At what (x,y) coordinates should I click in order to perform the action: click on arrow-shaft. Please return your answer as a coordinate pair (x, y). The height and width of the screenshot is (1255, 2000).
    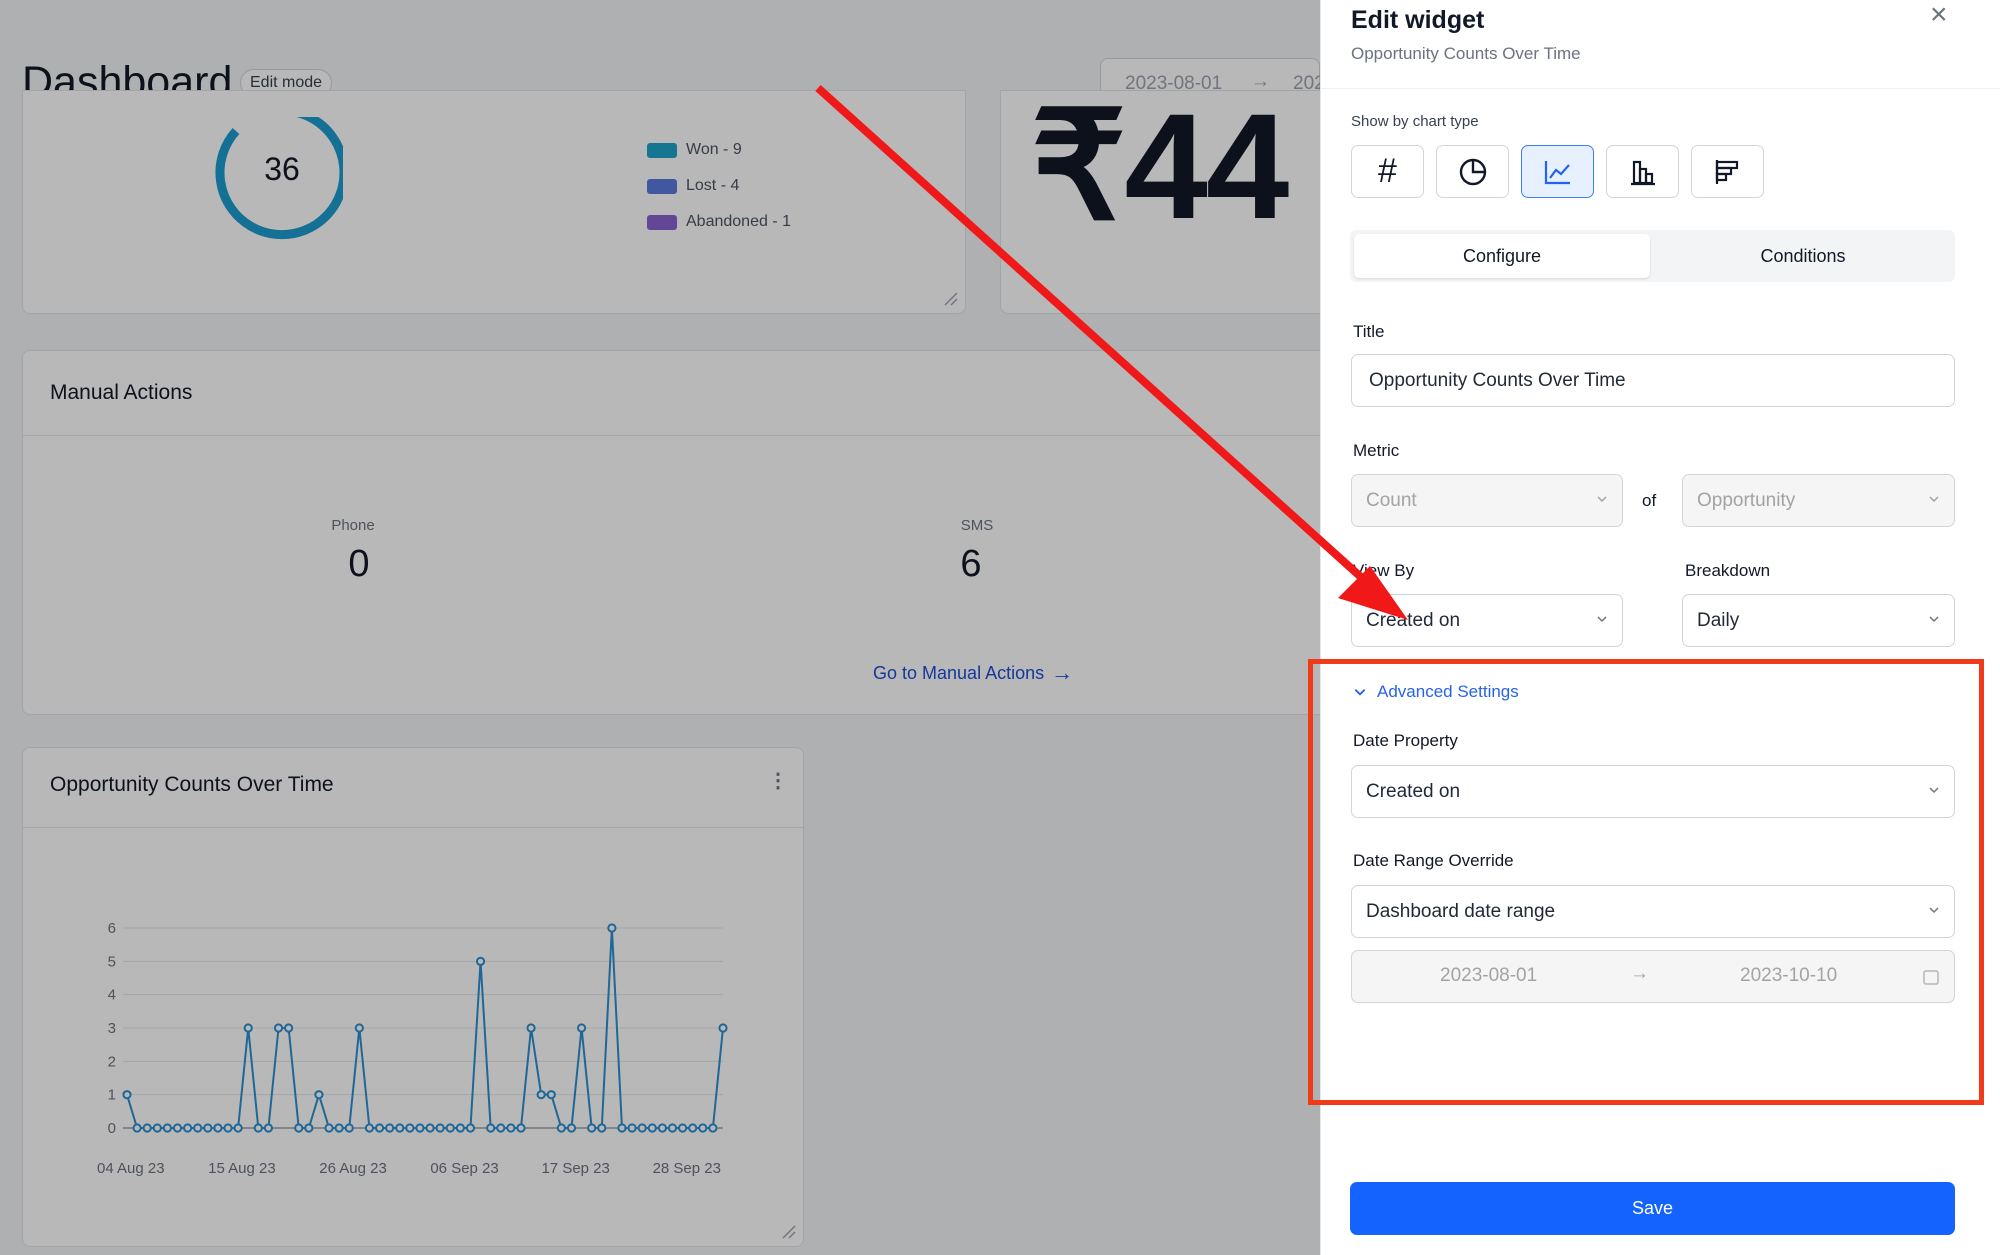
    Looking at the image, I should click on (1095, 337).